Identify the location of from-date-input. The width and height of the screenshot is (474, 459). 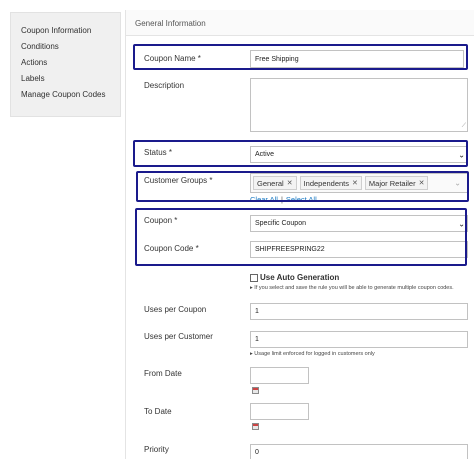
(279, 375).